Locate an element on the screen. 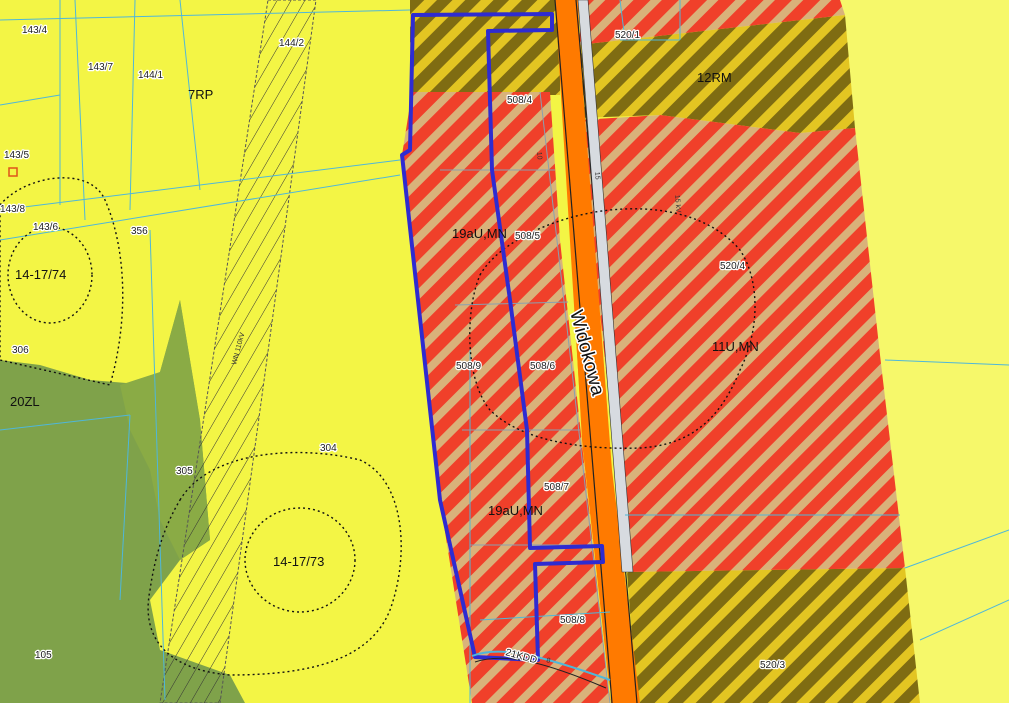 The height and width of the screenshot is (703, 1009). zone-label-20zl: 20ZL is located at coordinates (25, 401).